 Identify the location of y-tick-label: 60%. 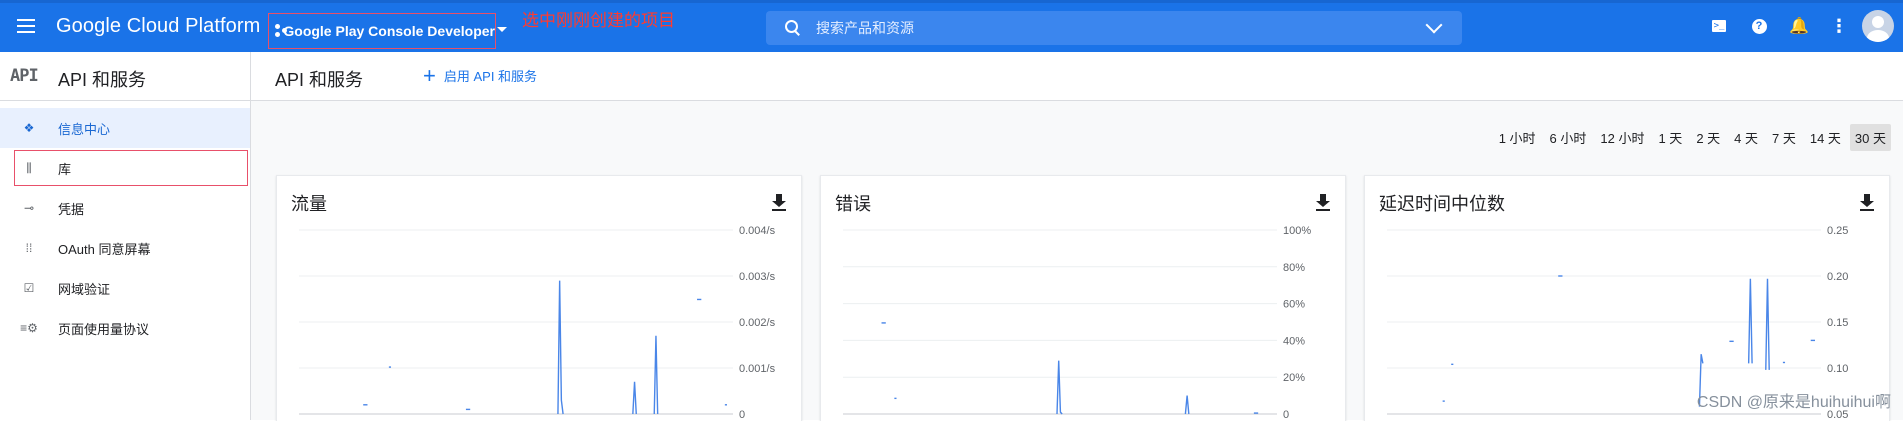
(1294, 305).